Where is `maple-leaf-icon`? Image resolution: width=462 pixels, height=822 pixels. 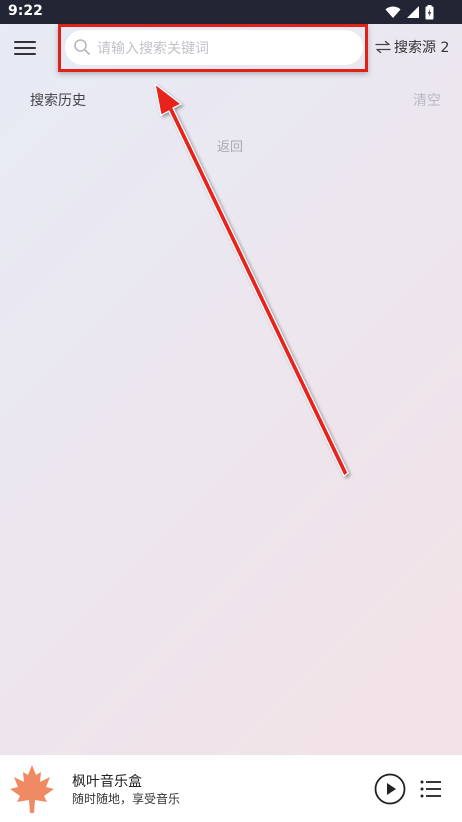
maple-leaf-icon is located at coordinates (32, 789).